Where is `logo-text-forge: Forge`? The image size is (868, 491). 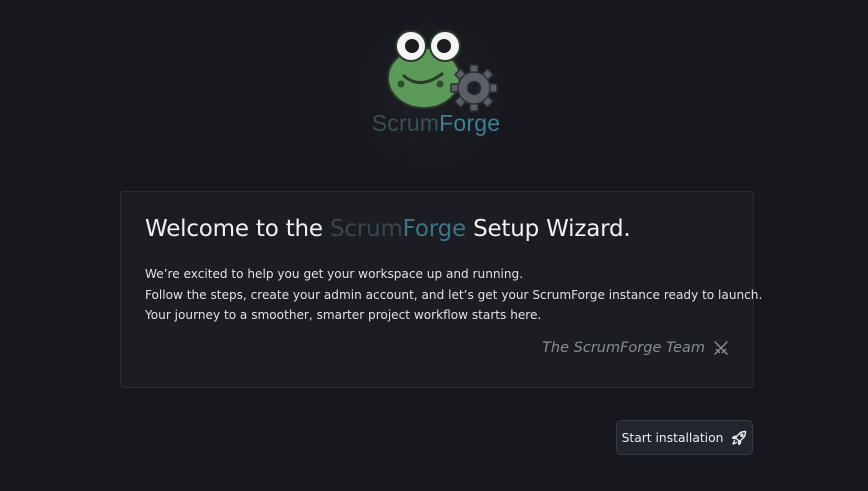
logo-text-forge: Forge is located at coordinates (470, 123).